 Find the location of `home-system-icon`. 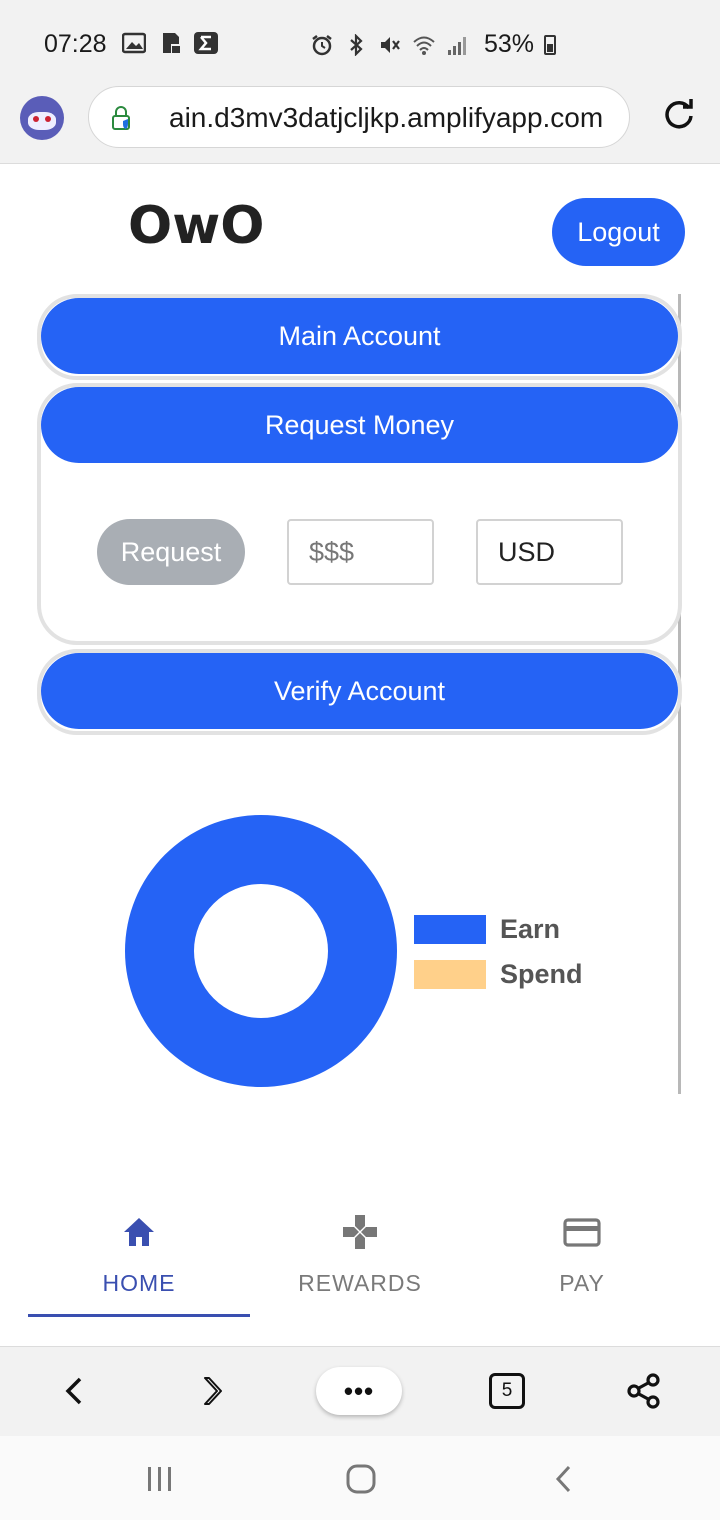

home-system-icon is located at coordinates (361, 1479).